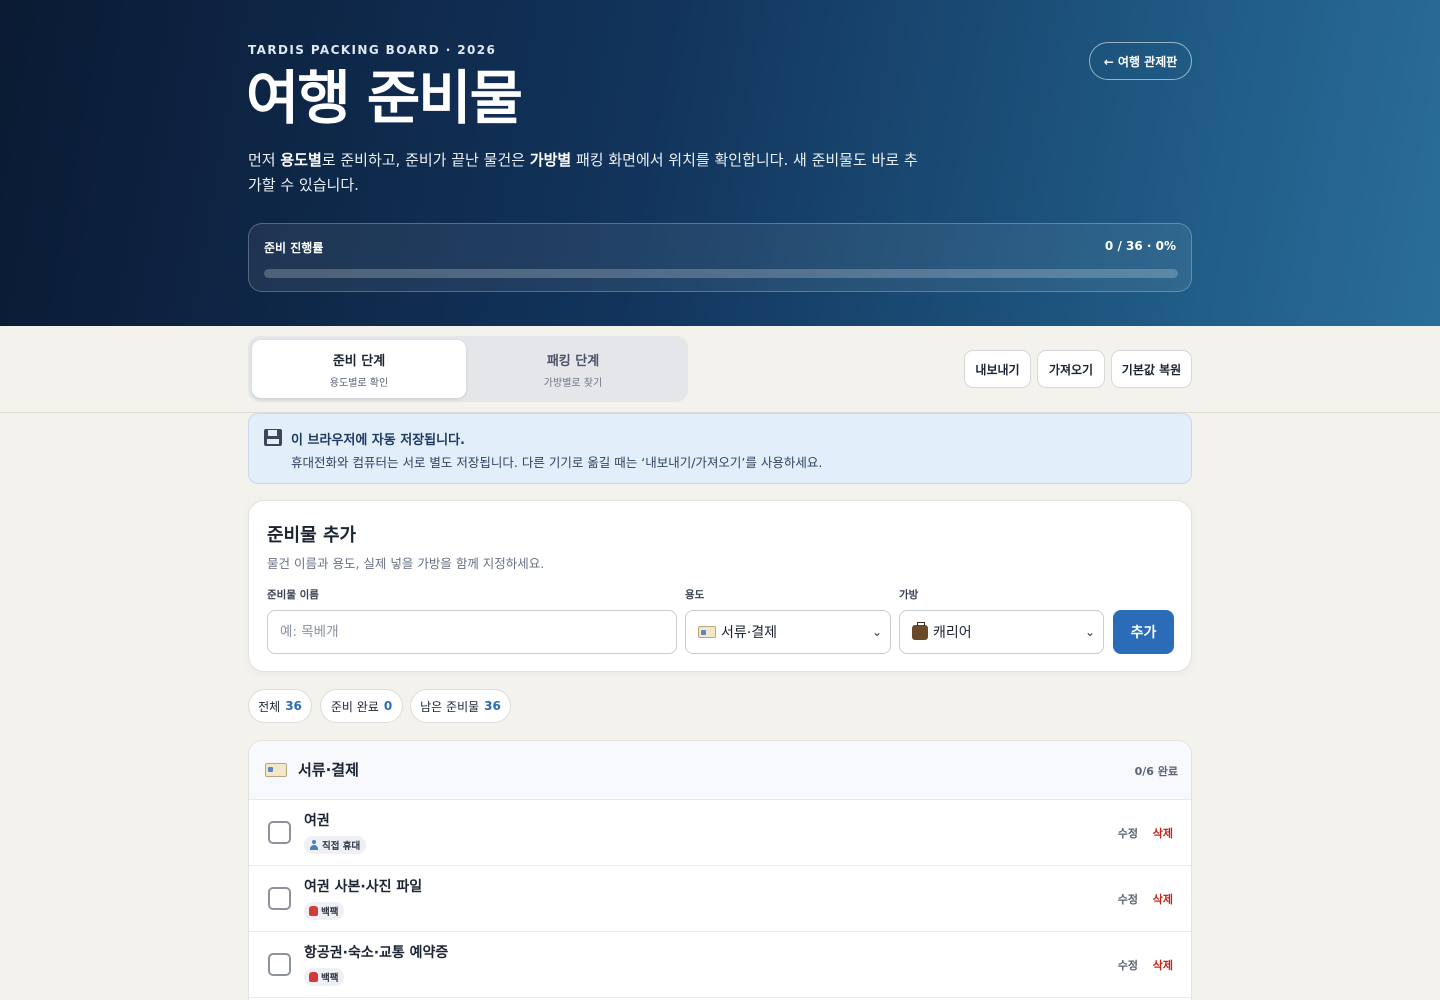 The width and height of the screenshot is (1440, 1000). Describe the element at coordinates (354, 706) in the screenshot. I see `filter-done-label: 준비 완료` at that location.